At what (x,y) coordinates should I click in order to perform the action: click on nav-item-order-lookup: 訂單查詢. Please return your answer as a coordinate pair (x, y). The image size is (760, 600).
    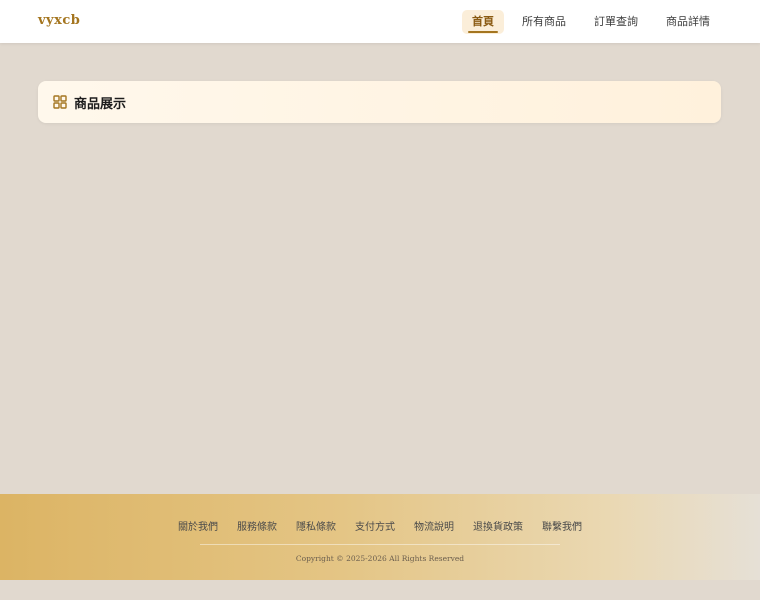
    Looking at the image, I should click on (616, 22).